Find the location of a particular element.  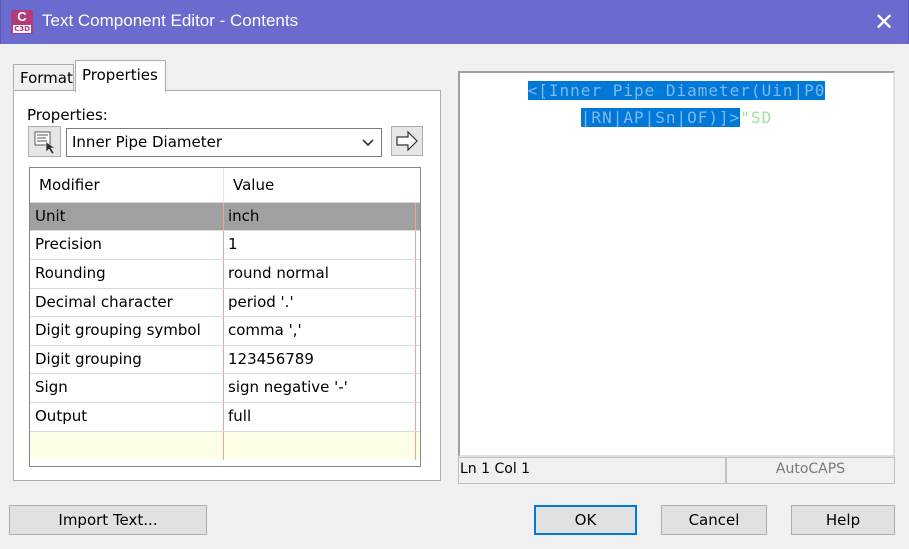

property-dropdown-value: Inner Pipe Diameter is located at coordinates (147, 142).